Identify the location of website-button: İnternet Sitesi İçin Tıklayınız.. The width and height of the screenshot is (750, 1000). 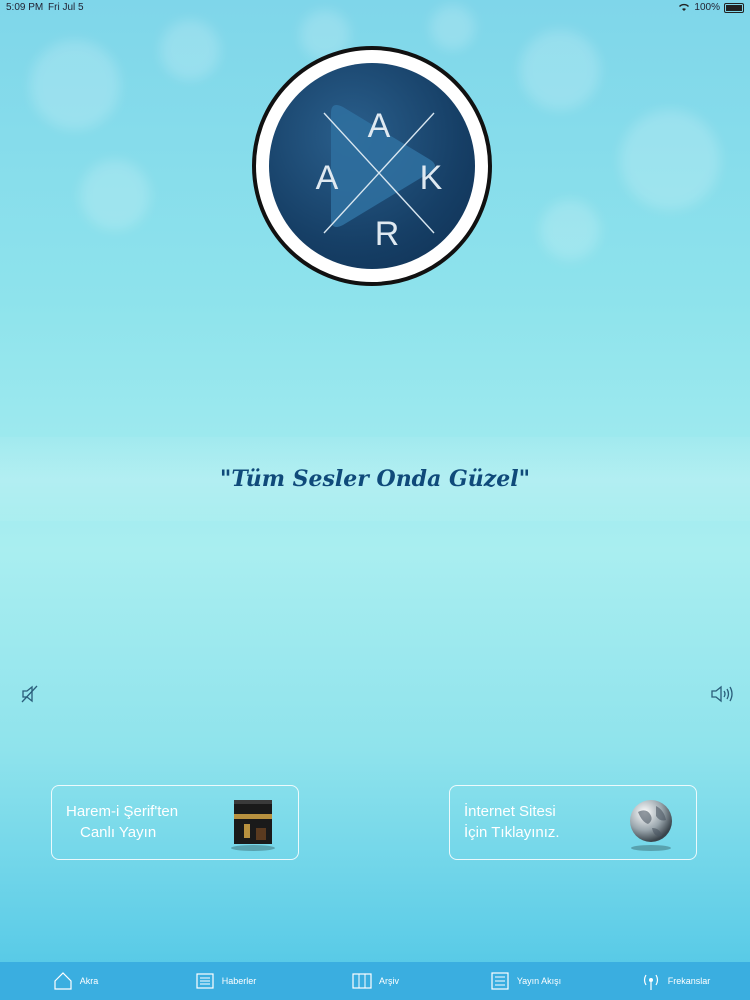
(573, 822).